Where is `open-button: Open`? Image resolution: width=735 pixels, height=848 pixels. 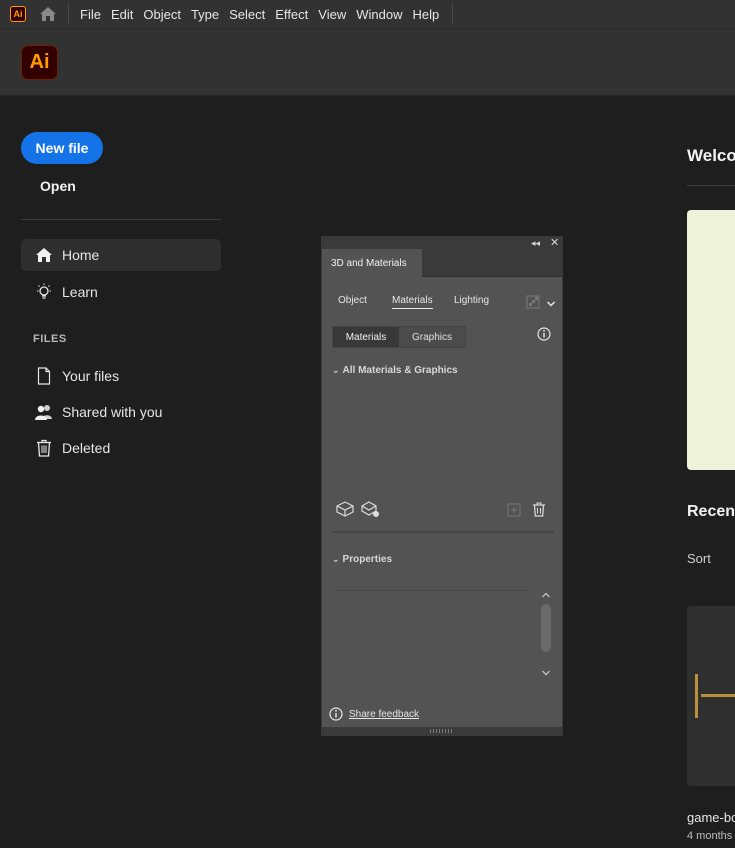 open-button: Open is located at coordinates (58, 186).